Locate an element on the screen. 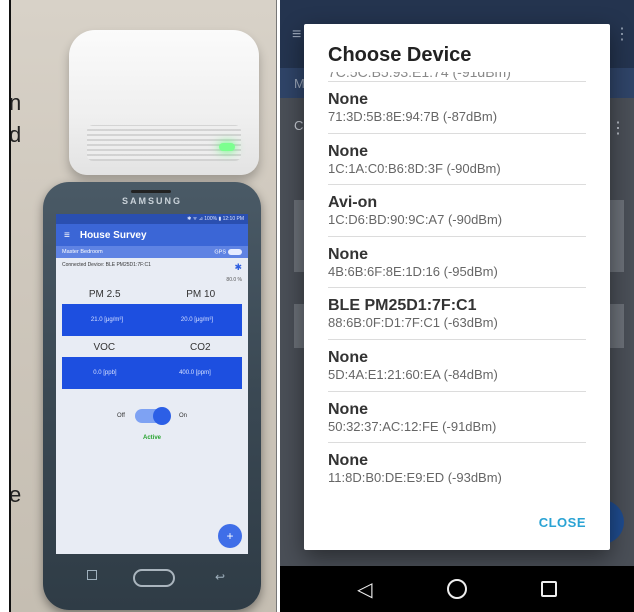 The width and height of the screenshot is (634, 612). mini-value: 0.0 [ppb] is located at coordinates (105, 373).